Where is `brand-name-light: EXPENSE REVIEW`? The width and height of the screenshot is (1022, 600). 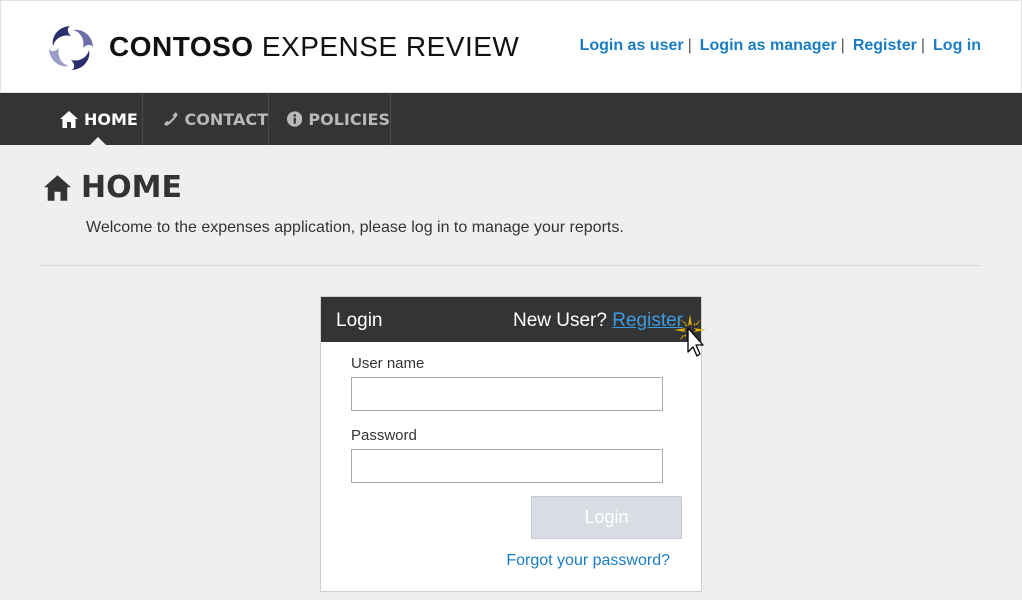 brand-name-light: EXPENSE REVIEW is located at coordinates (390, 46).